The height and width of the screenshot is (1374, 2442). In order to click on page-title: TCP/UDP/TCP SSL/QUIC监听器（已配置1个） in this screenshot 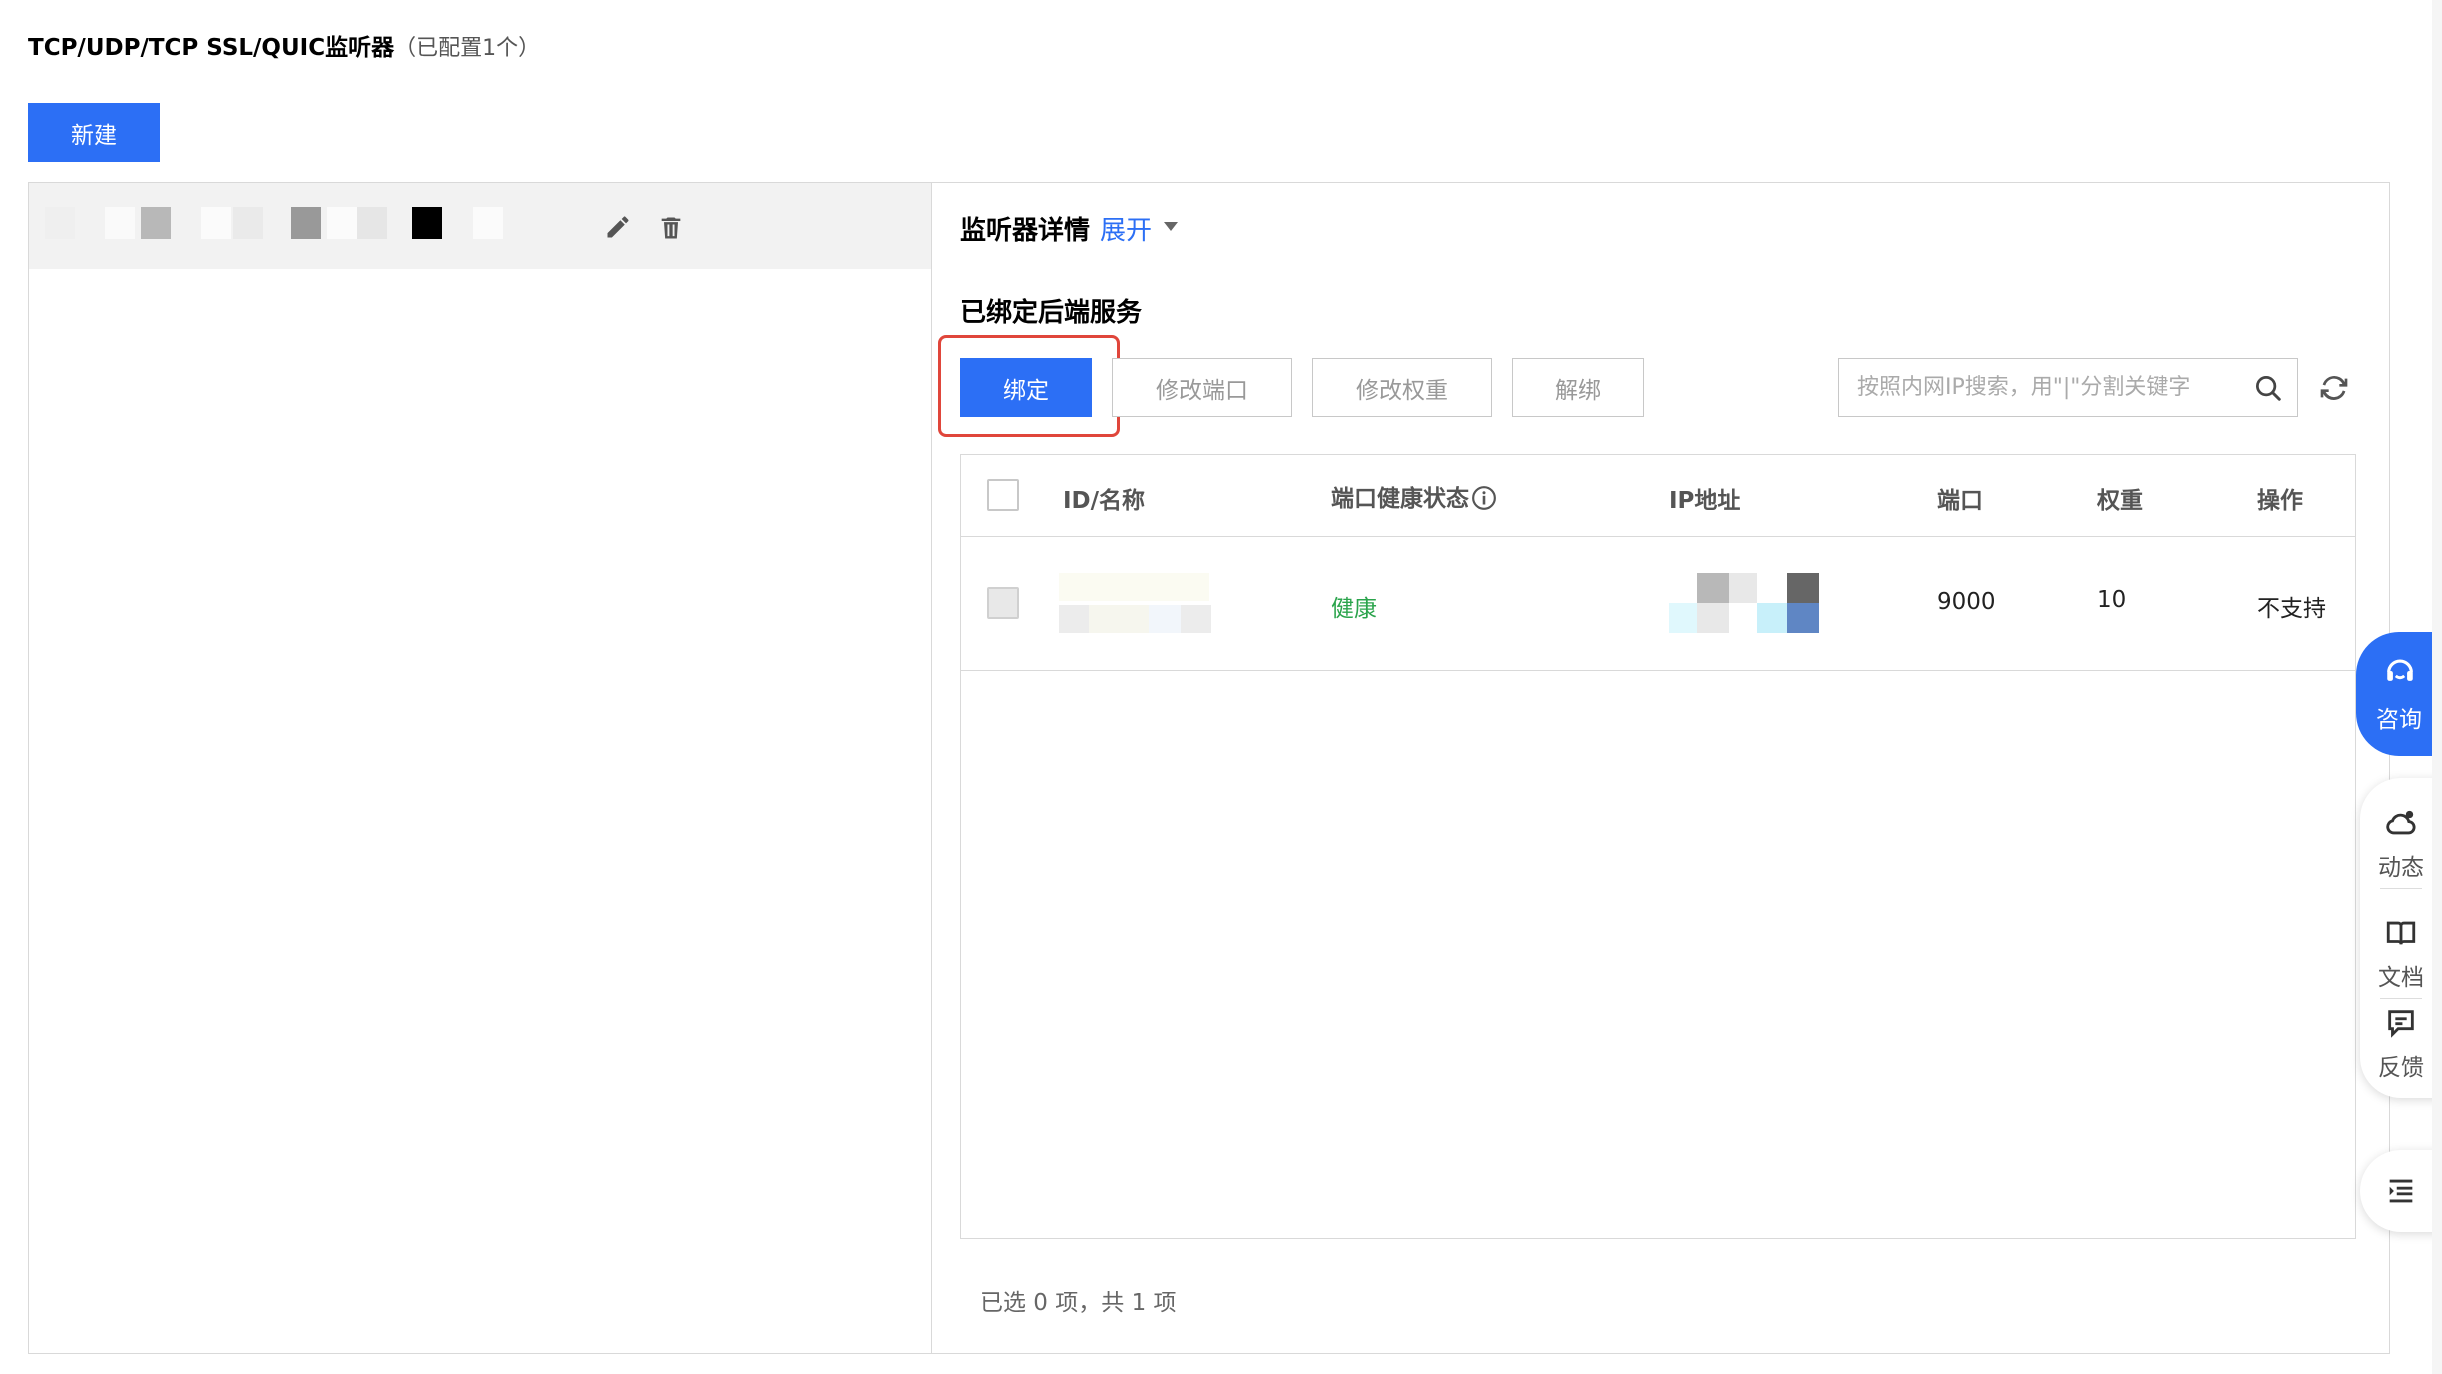, I will do `click(284, 45)`.